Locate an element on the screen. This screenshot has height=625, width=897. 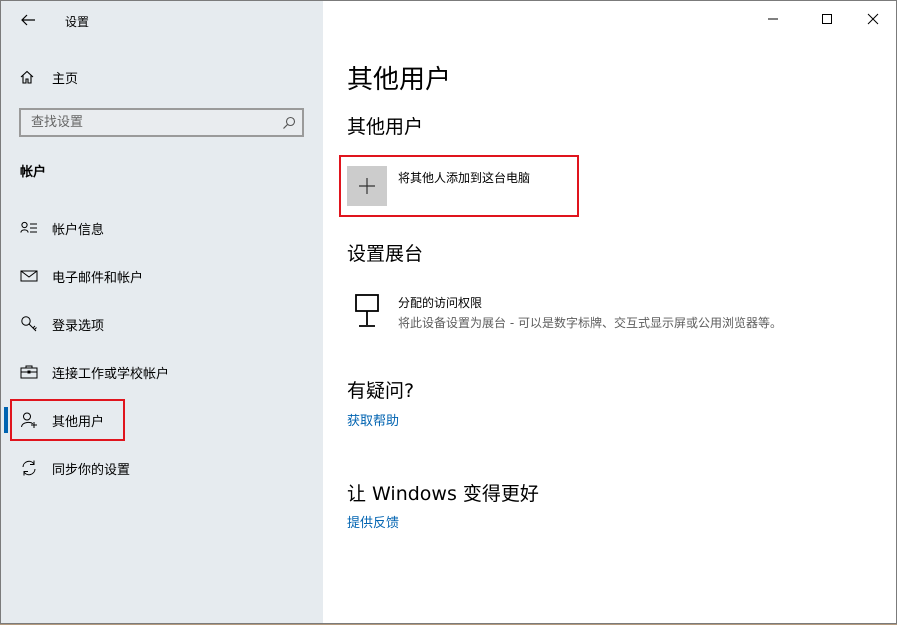
page-title: 其他用户 is located at coordinates (399, 80).